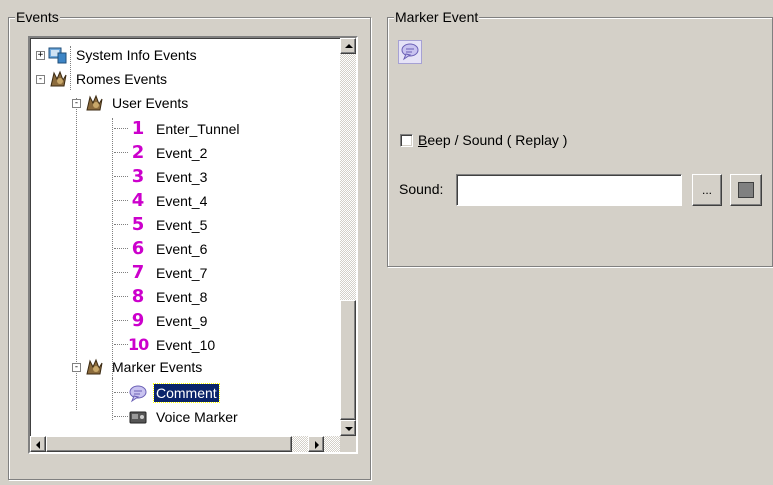  I want to click on number-9-icon: 9, so click(138, 320).